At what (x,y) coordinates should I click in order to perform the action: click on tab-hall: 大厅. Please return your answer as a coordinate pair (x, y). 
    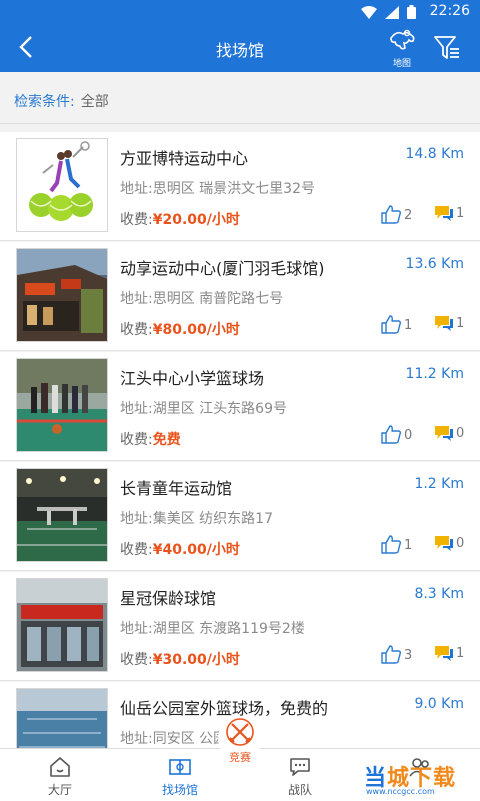
    Looking at the image, I should click on (60, 775).